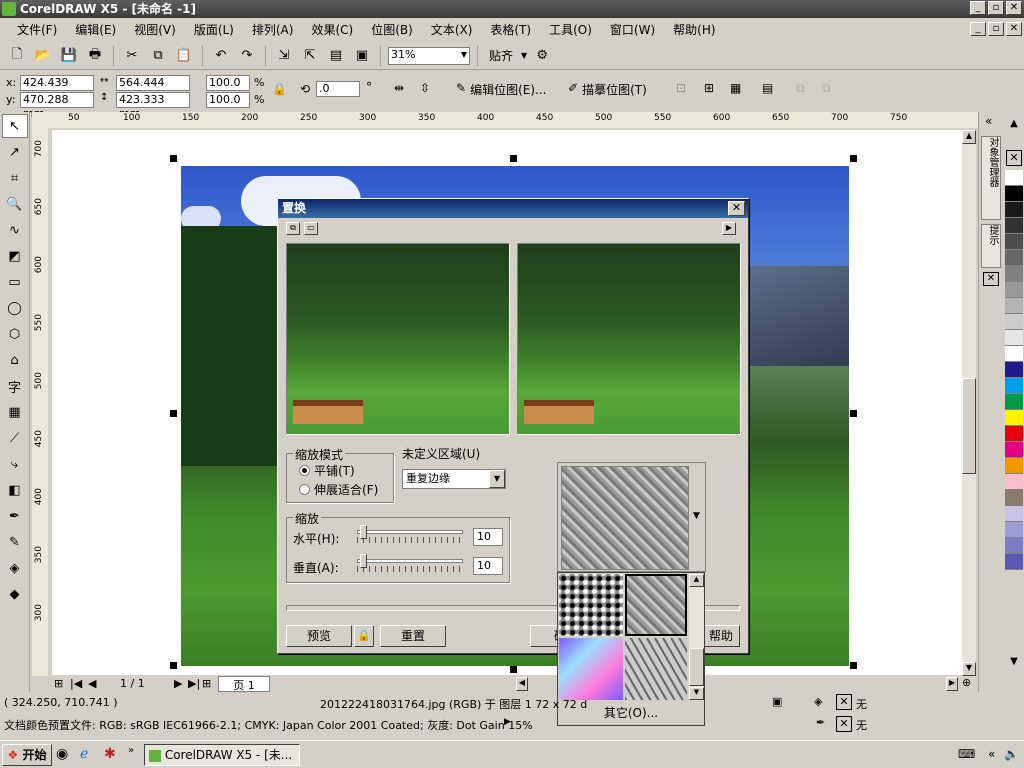 The width and height of the screenshot is (1024, 768). I want to click on vertical-slider, so click(410, 563).